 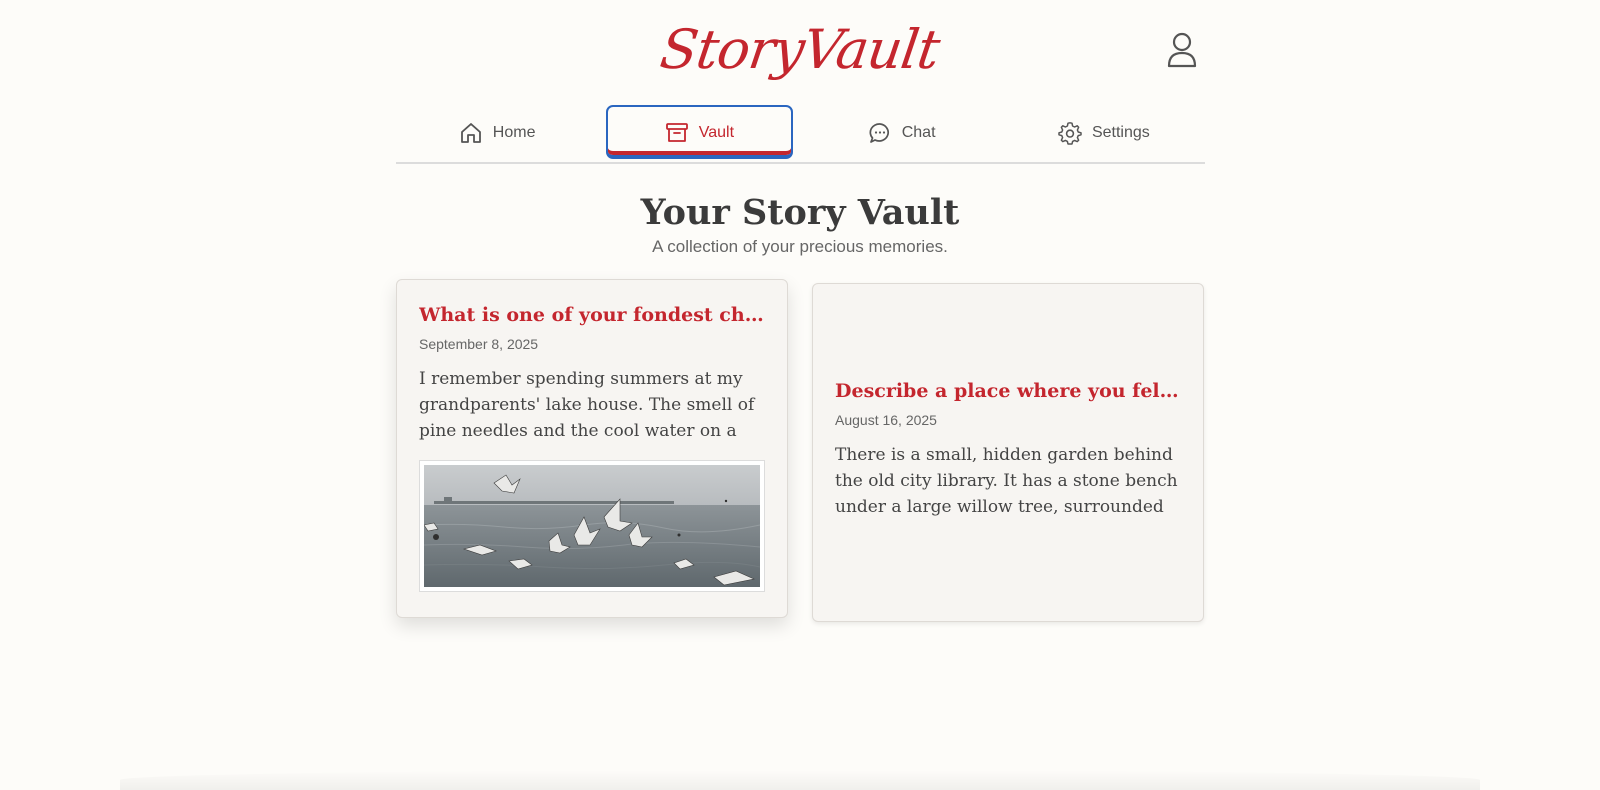 I want to click on tab-home-label: Home, so click(x=514, y=132).